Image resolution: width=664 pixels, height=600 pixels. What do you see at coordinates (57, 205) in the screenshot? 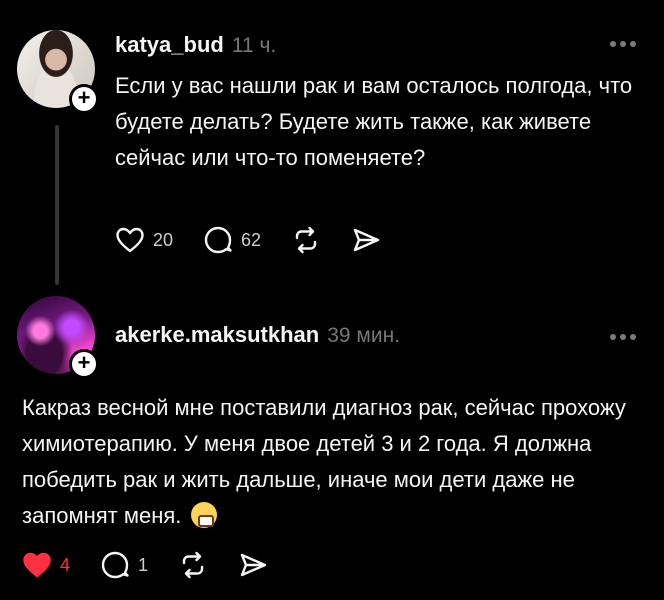
I see `thread-line` at bounding box center [57, 205].